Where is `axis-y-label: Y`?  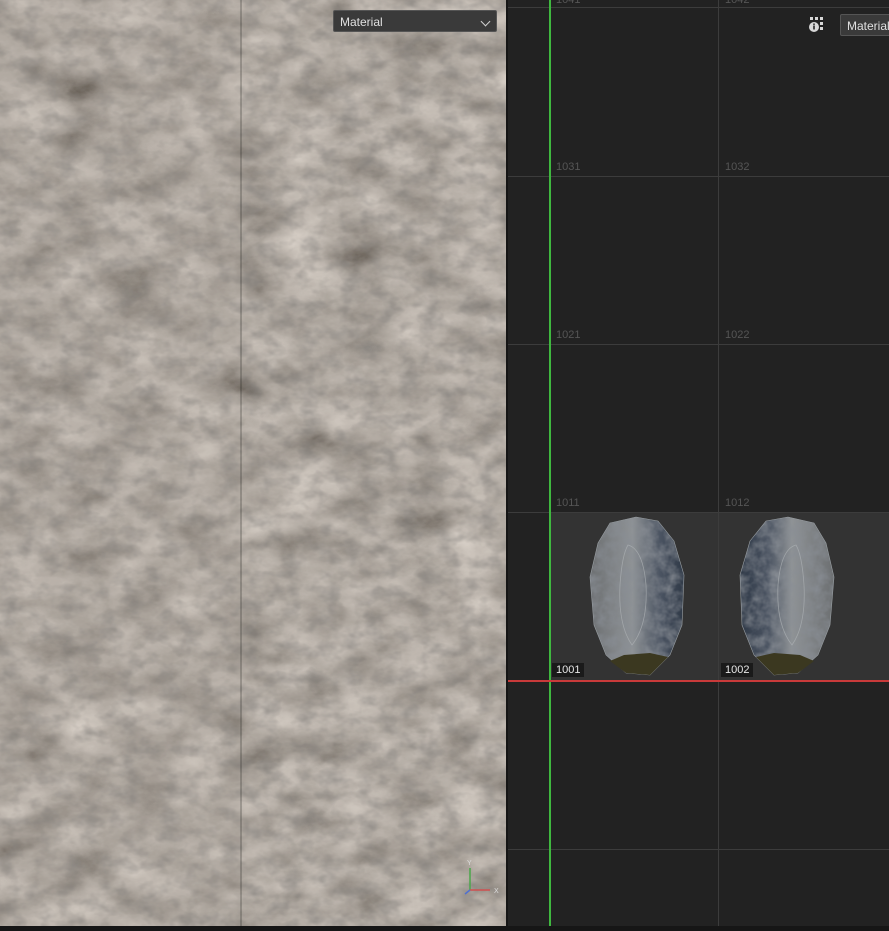
axis-y-label: Y is located at coordinates (469, 863).